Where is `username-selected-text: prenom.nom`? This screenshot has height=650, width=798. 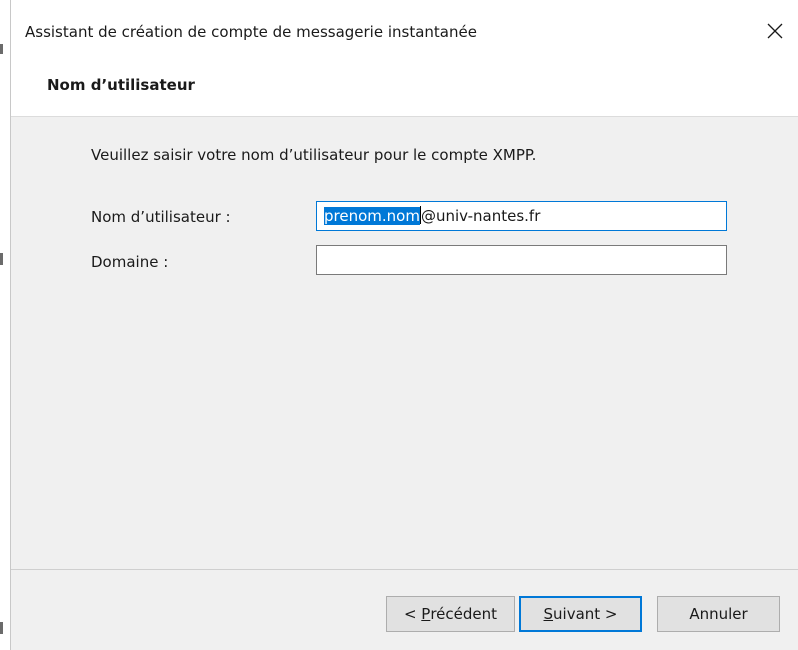 username-selected-text: prenom.nom is located at coordinates (372, 216).